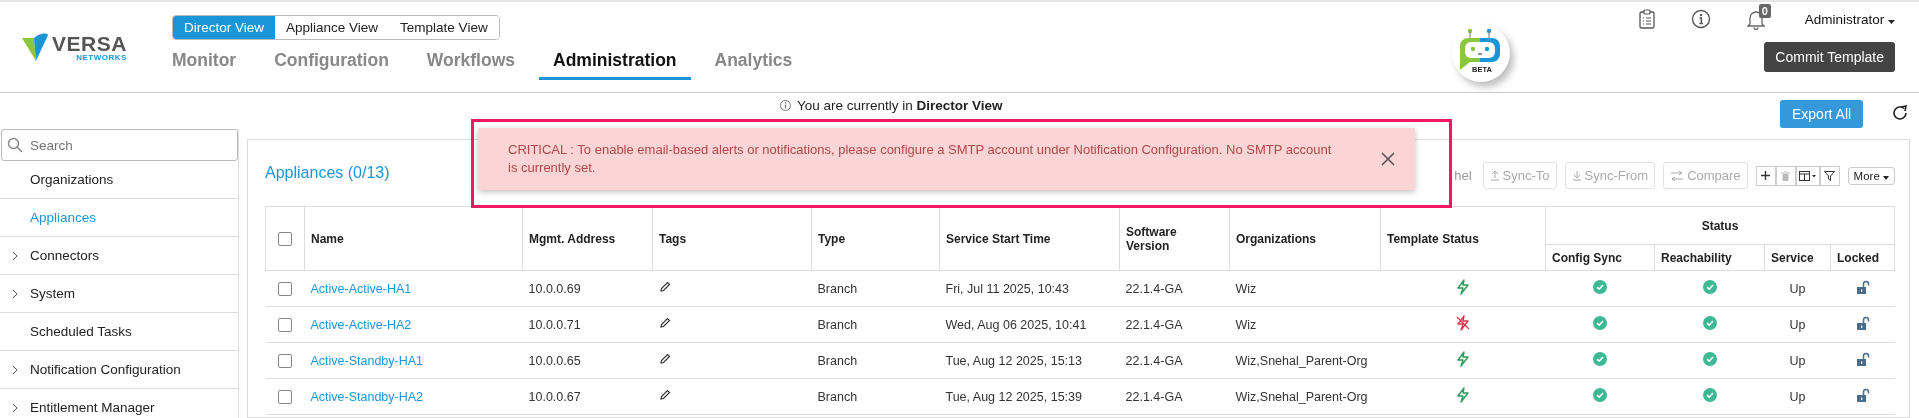 The image size is (1919, 418). What do you see at coordinates (35, 47) in the screenshot?
I see `logo-icon` at bounding box center [35, 47].